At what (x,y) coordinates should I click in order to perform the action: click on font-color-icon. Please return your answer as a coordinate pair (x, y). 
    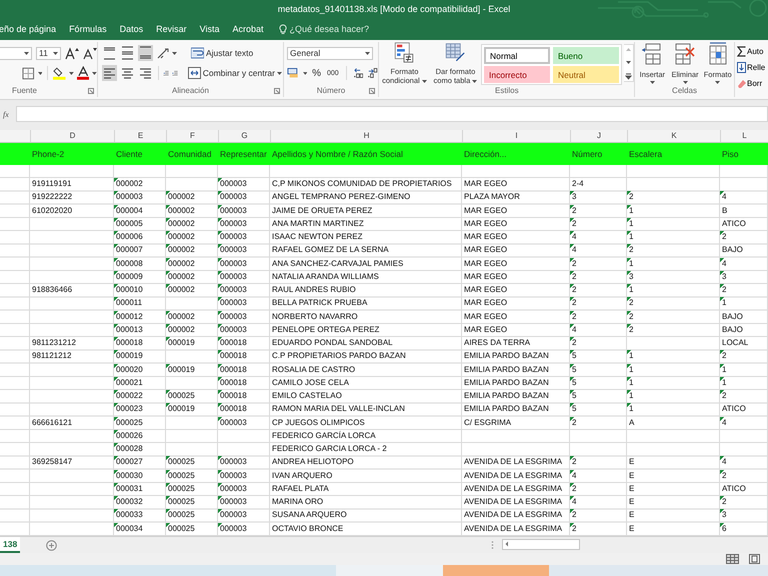
    Looking at the image, I should click on (83, 73).